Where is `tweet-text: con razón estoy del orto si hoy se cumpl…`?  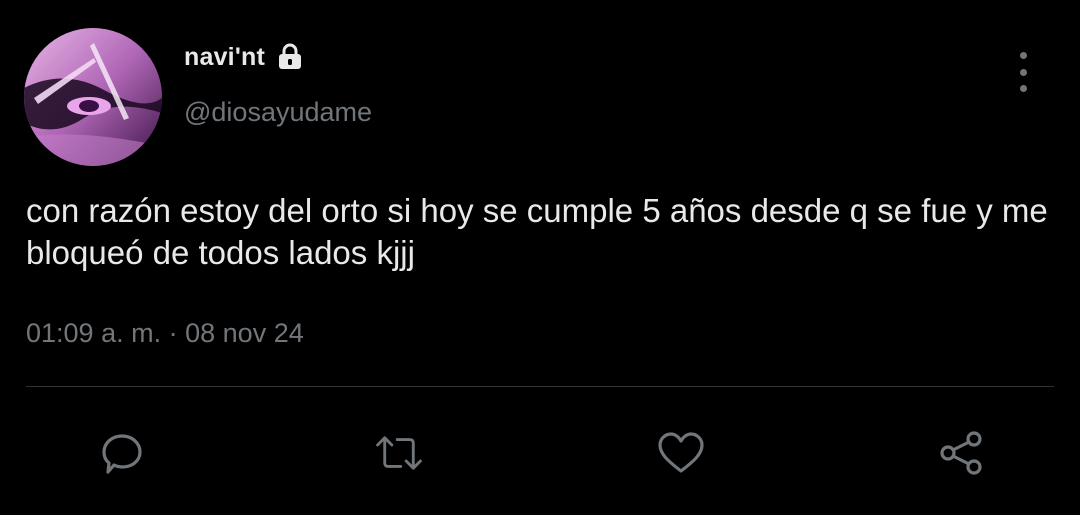
tweet-text: con razón estoy del orto si hoy se cumpl… is located at coordinates (537, 231).